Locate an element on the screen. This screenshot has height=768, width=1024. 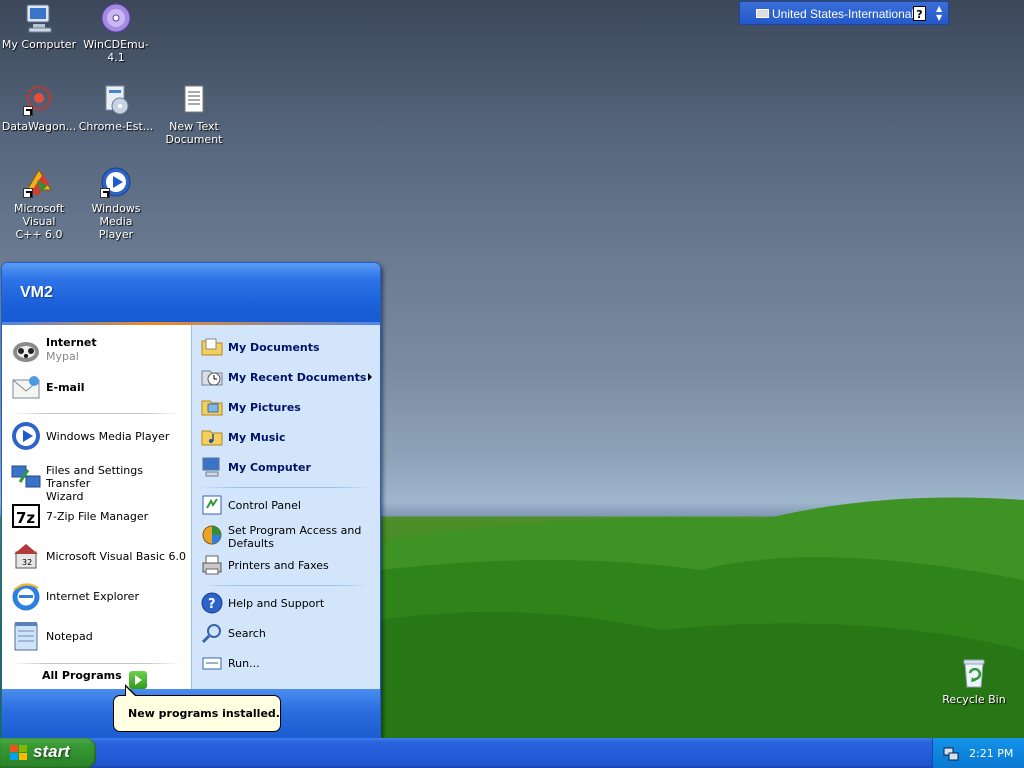
start-button: start is located at coordinates (48, 753).